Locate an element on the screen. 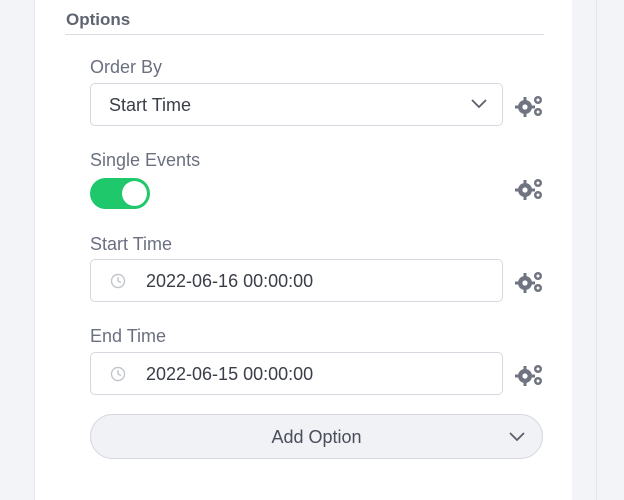 The image size is (624, 500). end-time-value: 2022-06-15 00:00:00 is located at coordinates (230, 374).